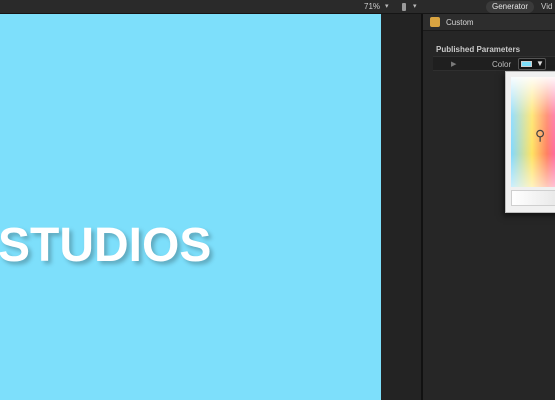 Image resolution: width=555 pixels, height=400 pixels. I want to click on zoom-chevron-icon: ▾, so click(387, 6).